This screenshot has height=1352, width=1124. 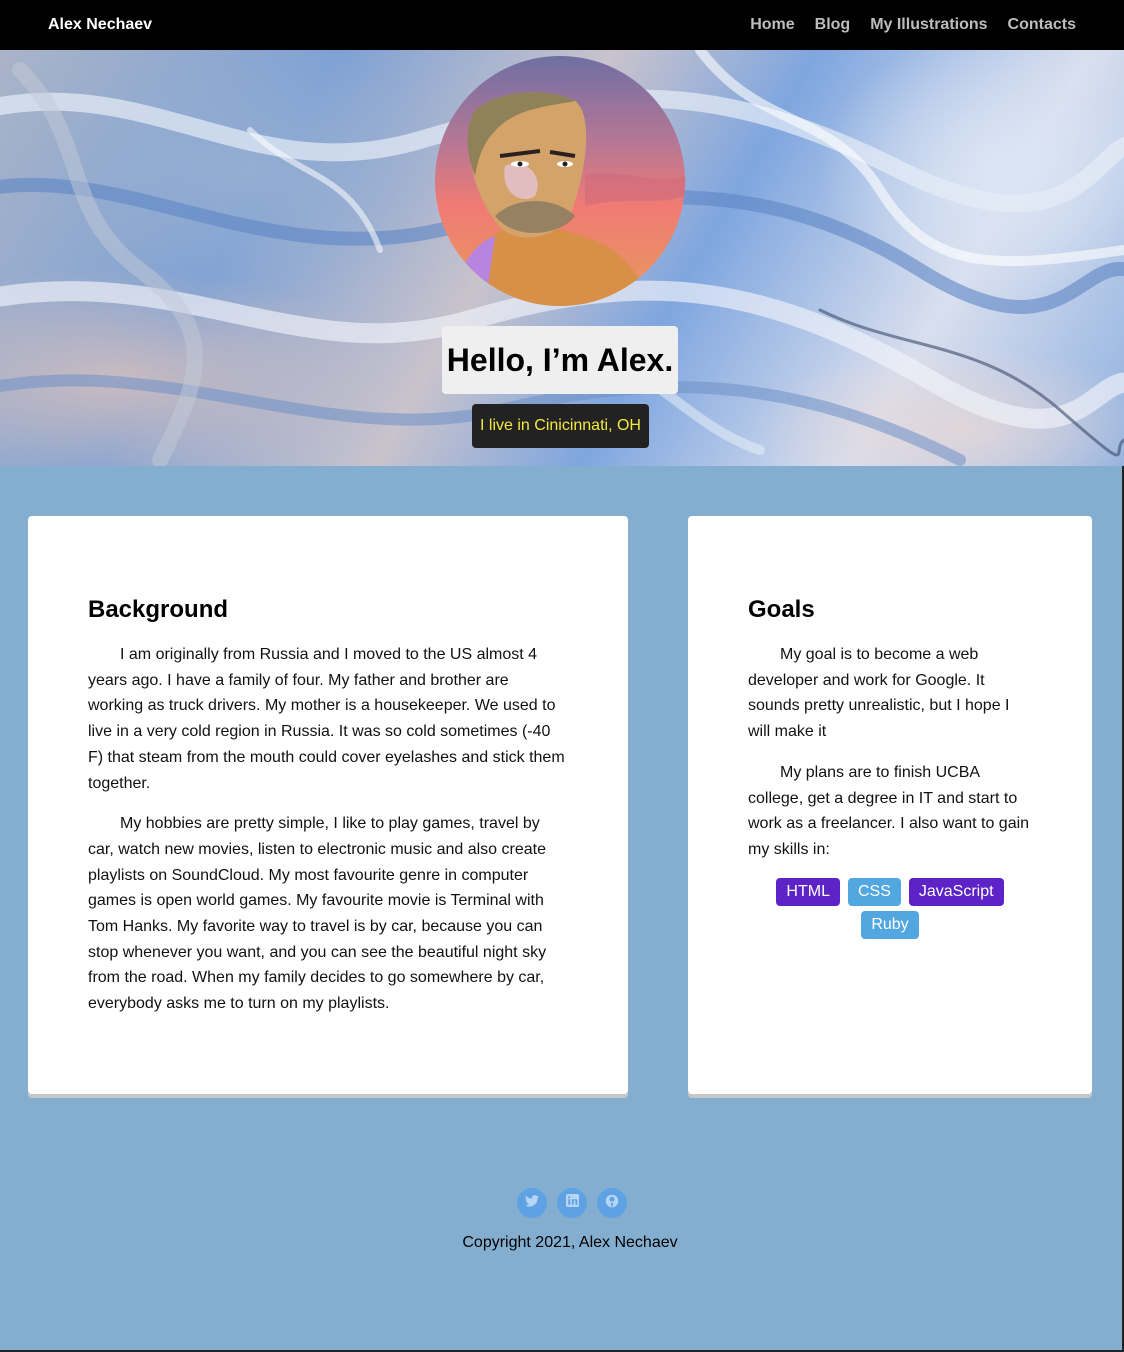 What do you see at coordinates (560, 426) in the screenshot?
I see `hero-subtitle: I live in Cinicinnati, OH` at bounding box center [560, 426].